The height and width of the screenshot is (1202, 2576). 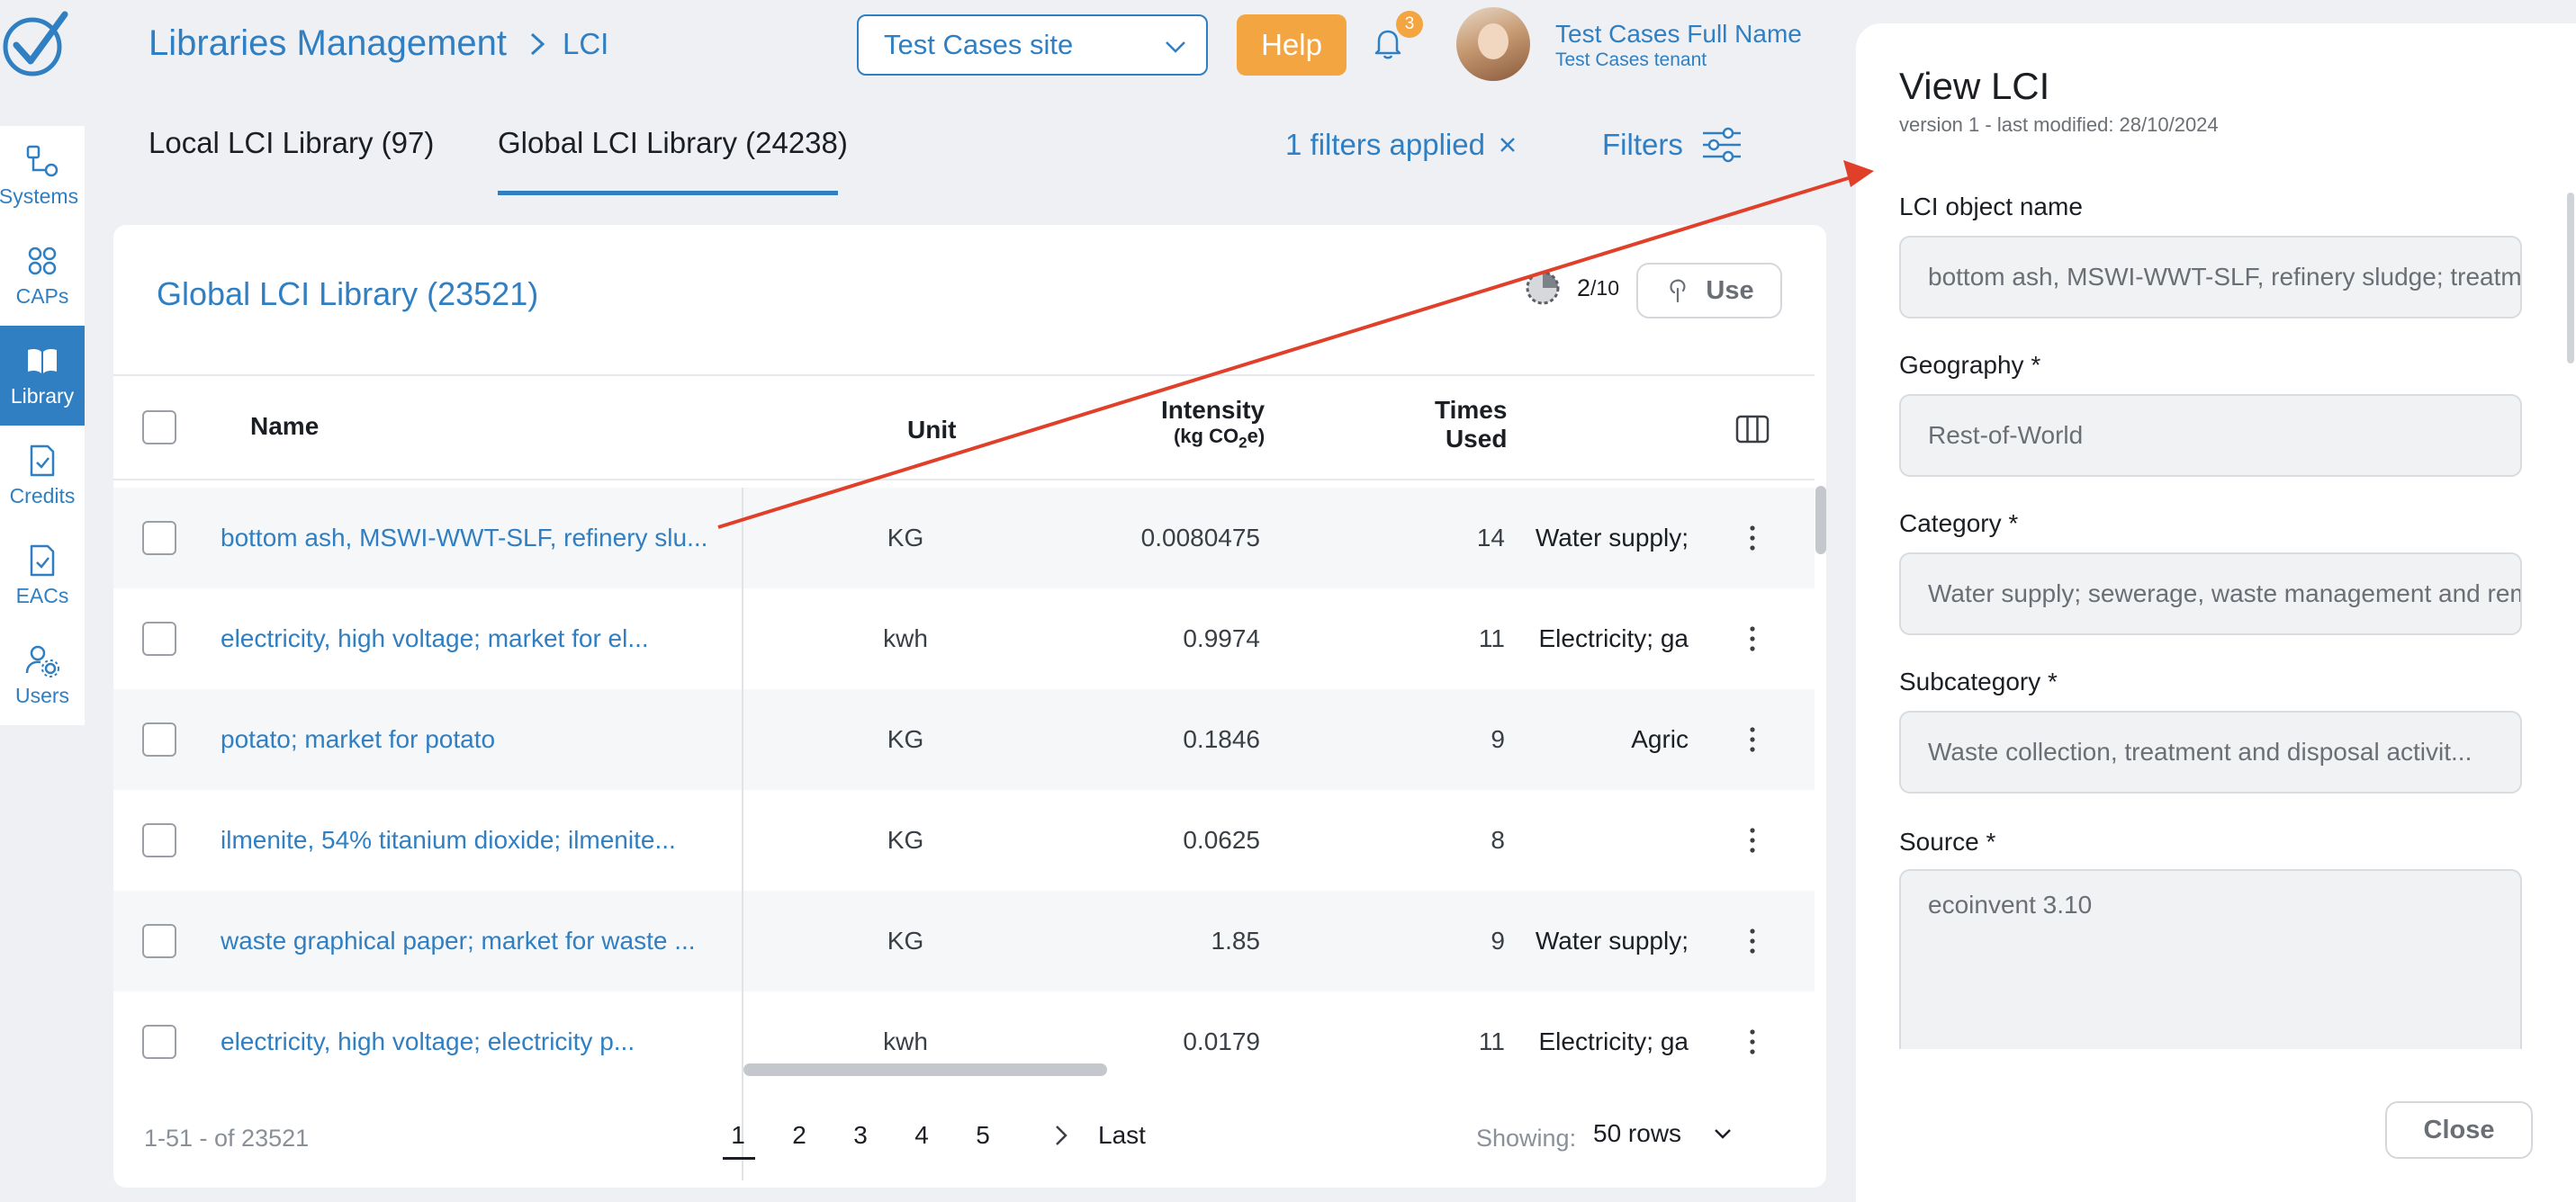 What do you see at coordinates (1493, 44) in the screenshot?
I see `avatar` at bounding box center [1493, 44].